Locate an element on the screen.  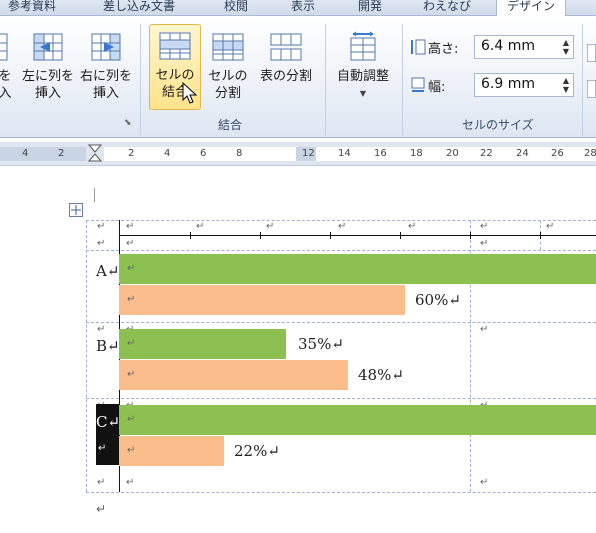
data-label-orange: 22%↵ is located at coordinates (257, 451).